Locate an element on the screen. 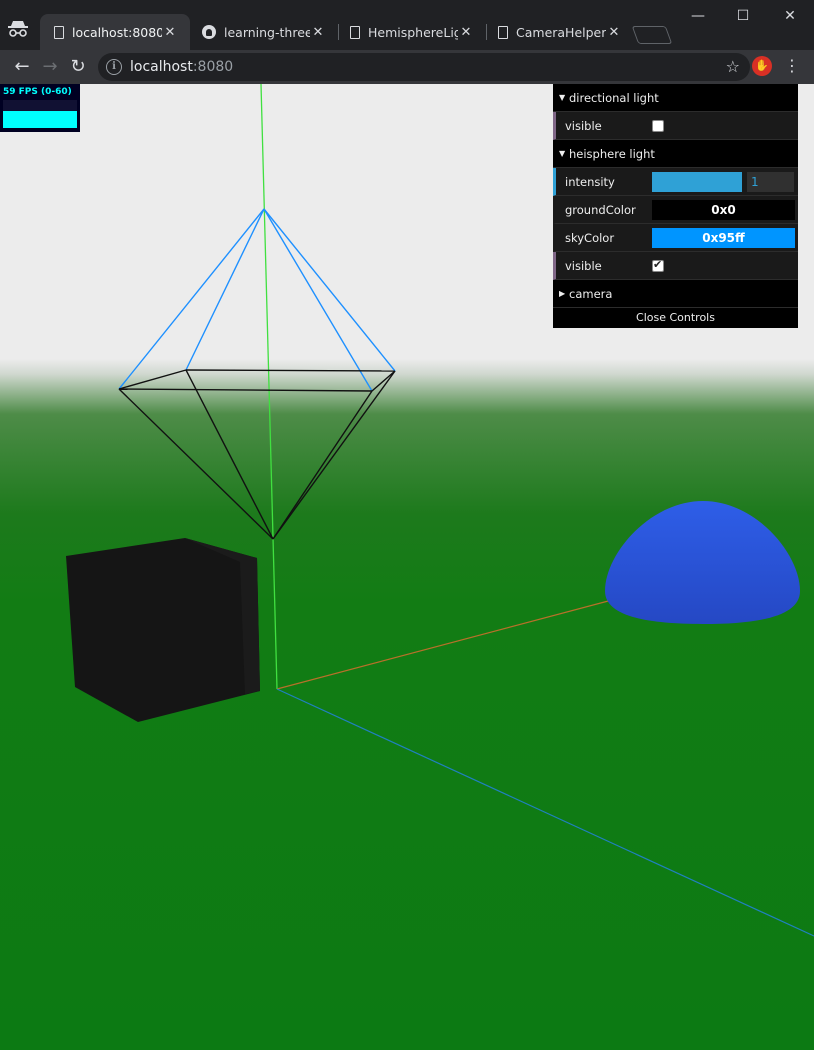 This screenshot has width=814, height=1050. y-axis-line is located at coordinates (269, 387).